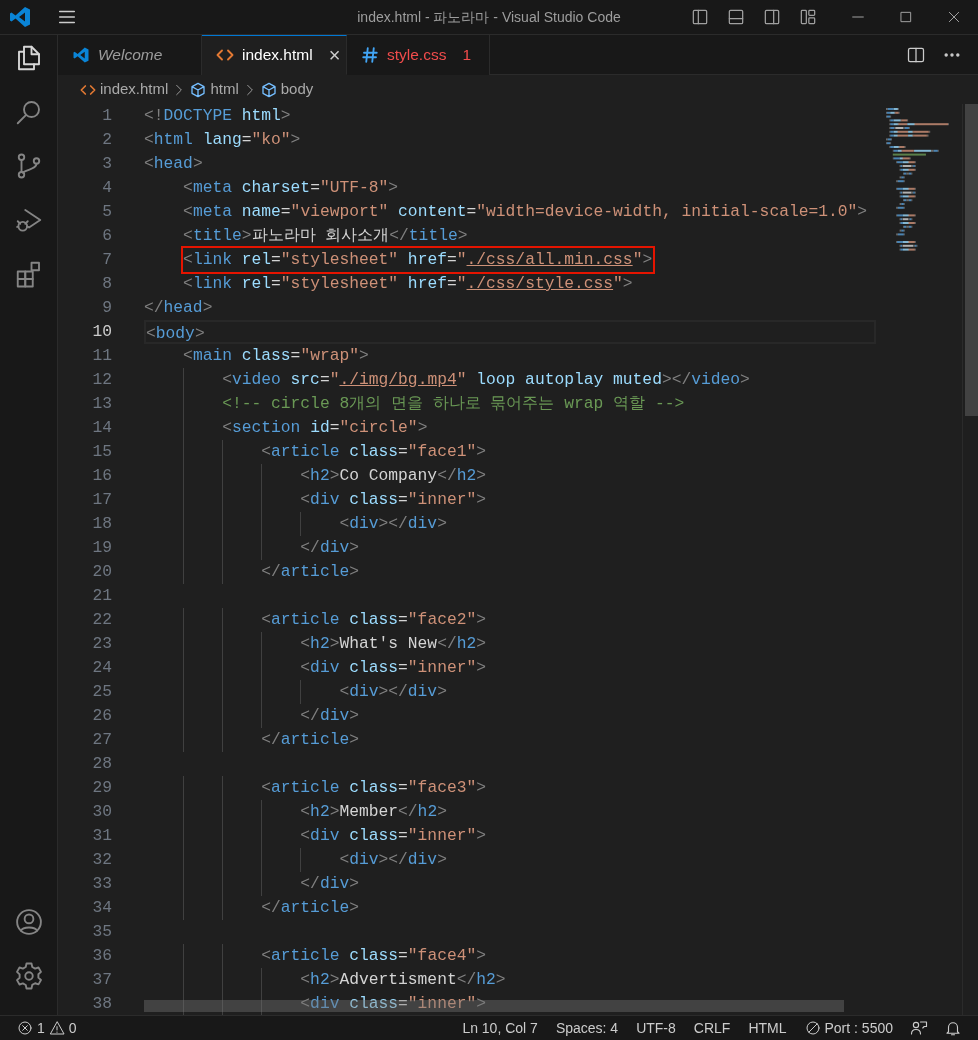 Image resolution: width=978 pixels, height=1040 pixels. I want to click on logo-icon, so click(81, 55).